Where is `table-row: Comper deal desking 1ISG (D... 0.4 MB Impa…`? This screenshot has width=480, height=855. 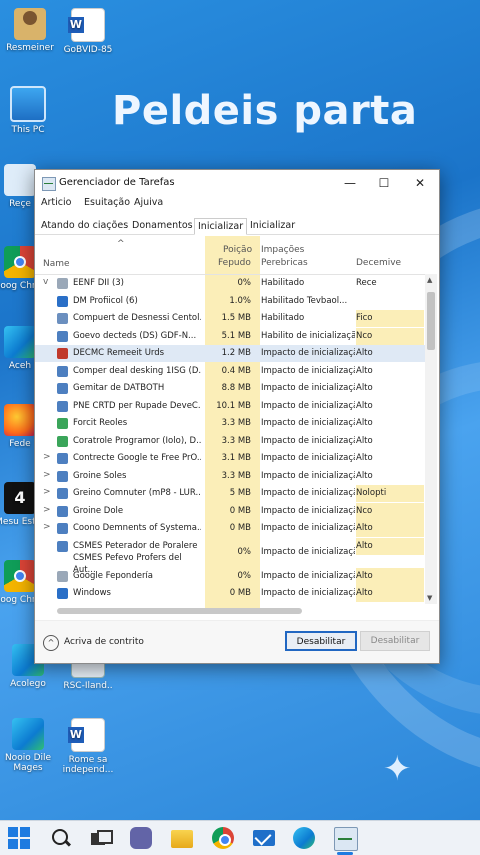
table-row: Comper deal desking 1ISG (D... 0.4 MB Impa… is located at coordinates (230, 371).